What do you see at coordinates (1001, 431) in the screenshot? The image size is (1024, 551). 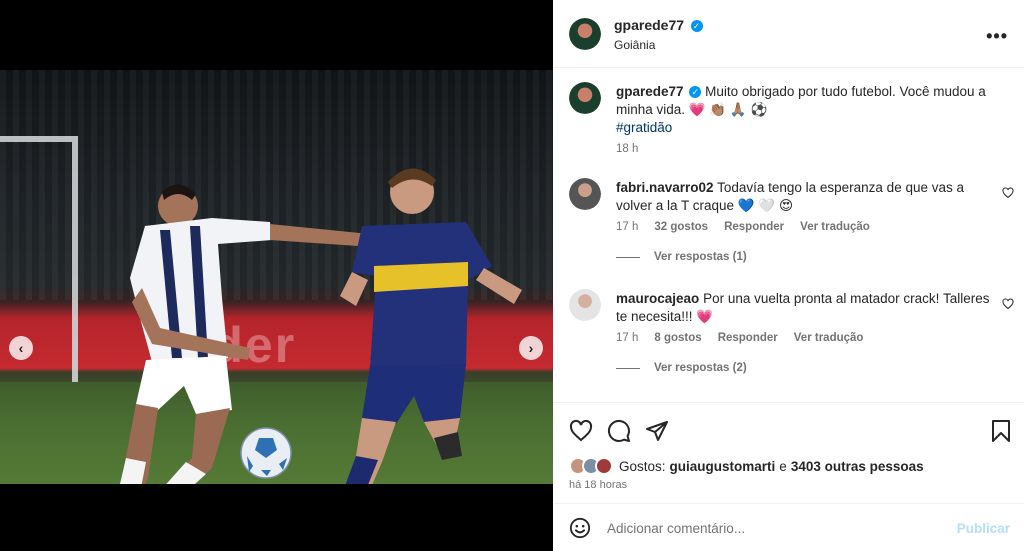 I see `save-bookmark-icon` at bounding box center [1001, 431].